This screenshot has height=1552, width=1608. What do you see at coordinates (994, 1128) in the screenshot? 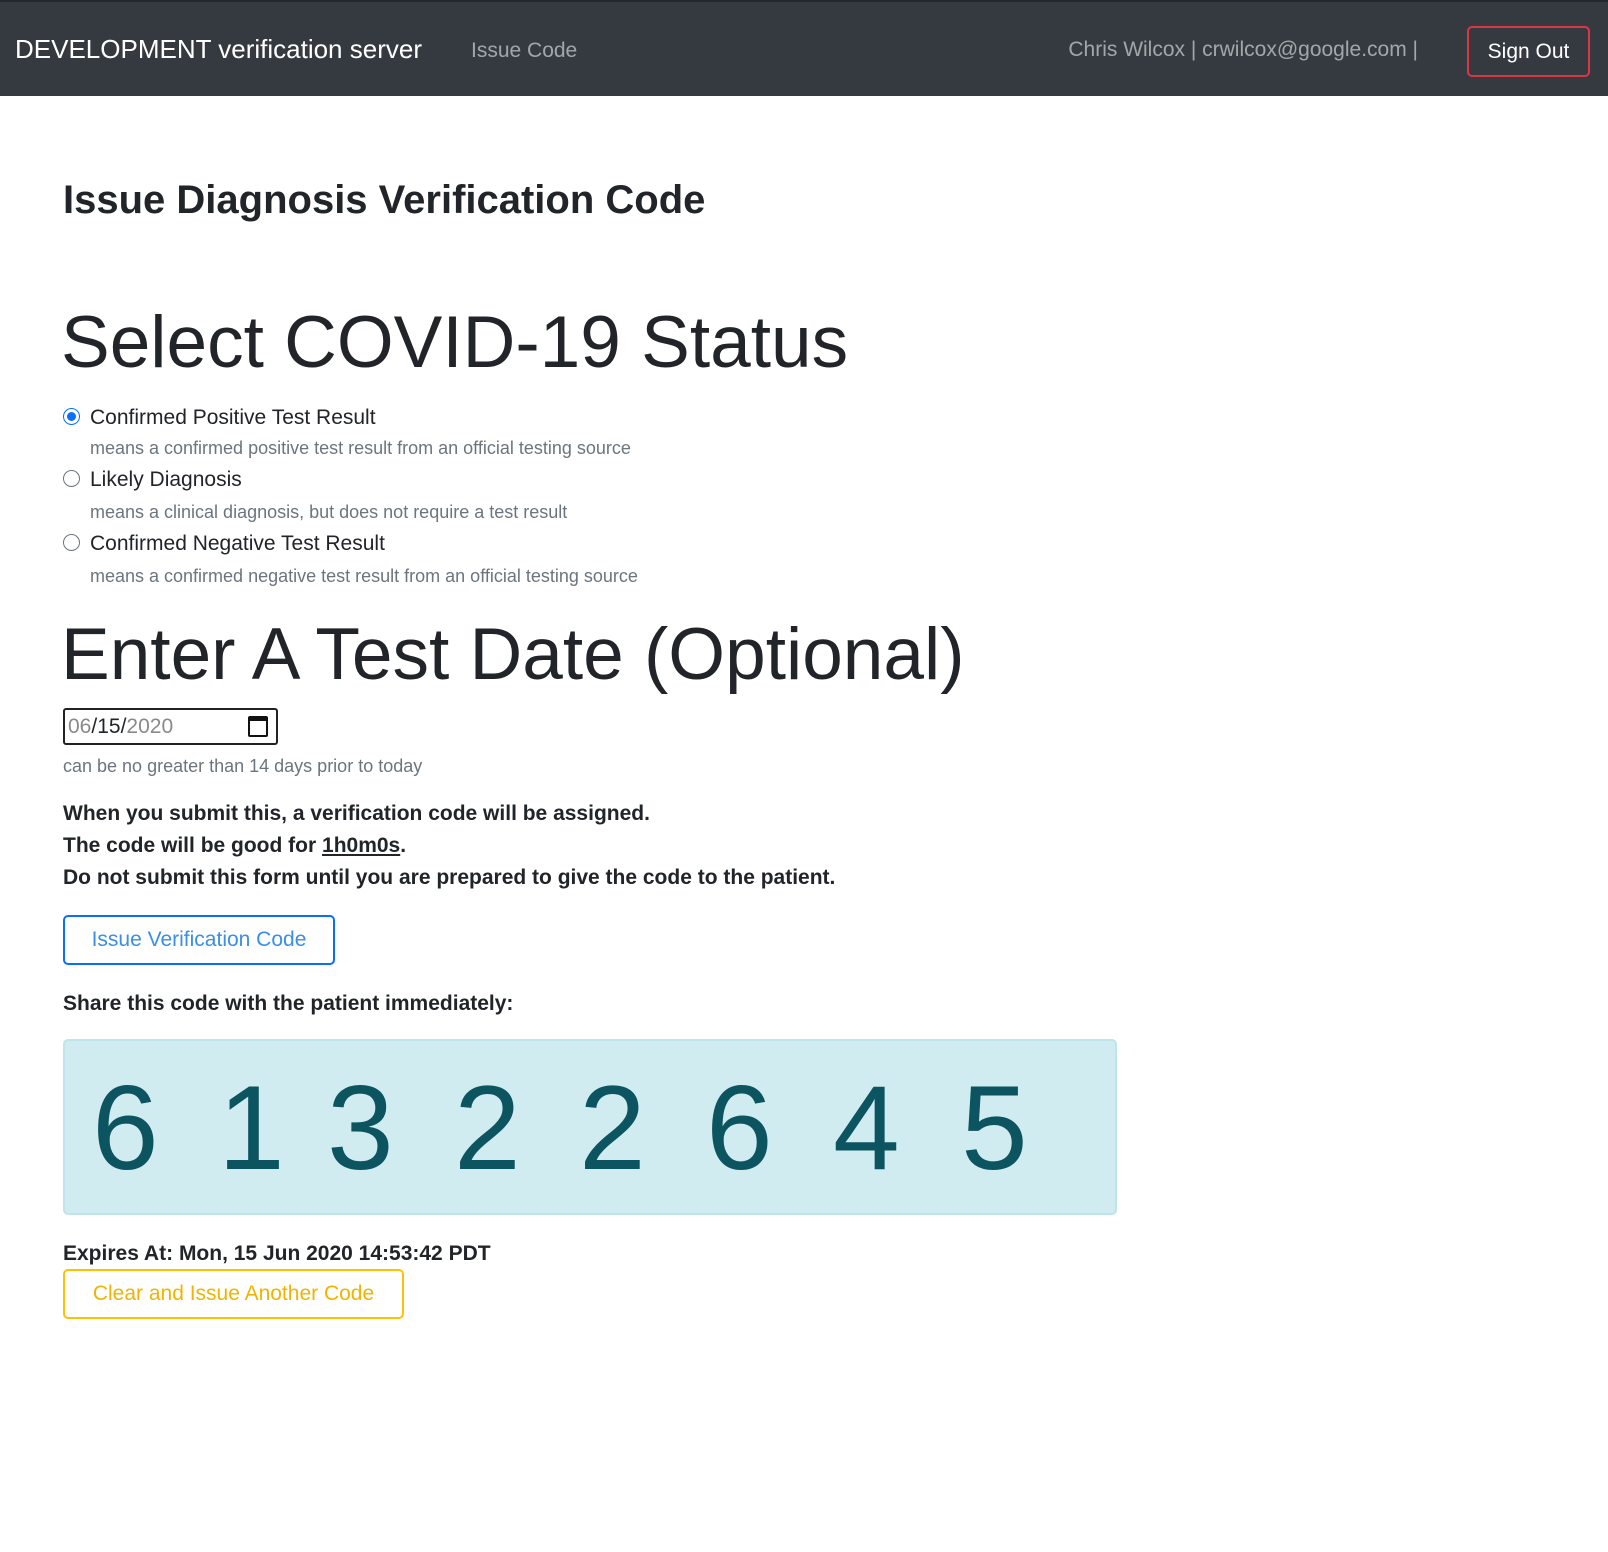
I see `code-digit: 5` at bounding box center [994, 1128].